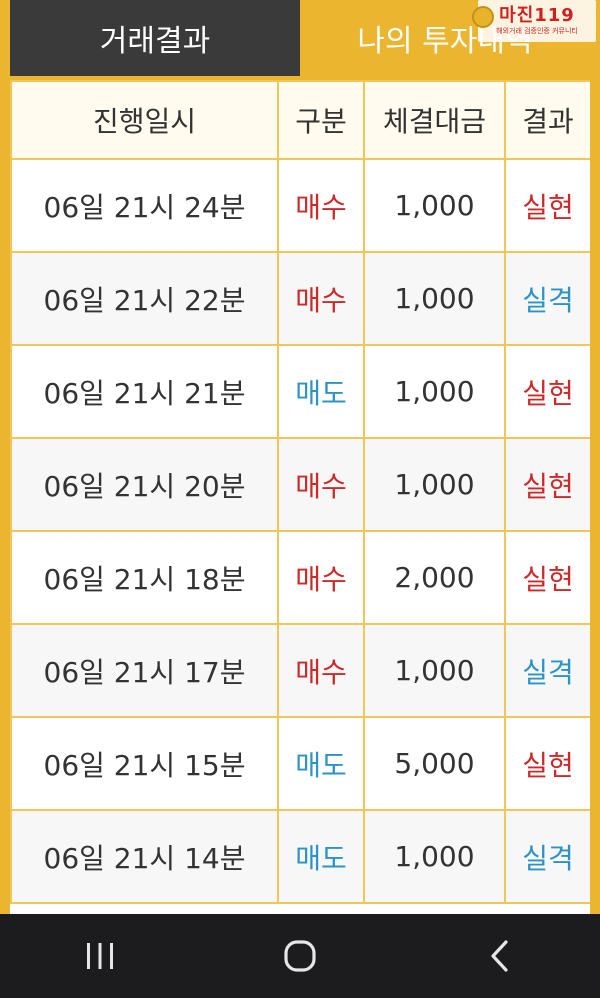 This screenshot has width=600, height=998. I want to click on tab-trade-results: 거래결과, so click(155, 38).